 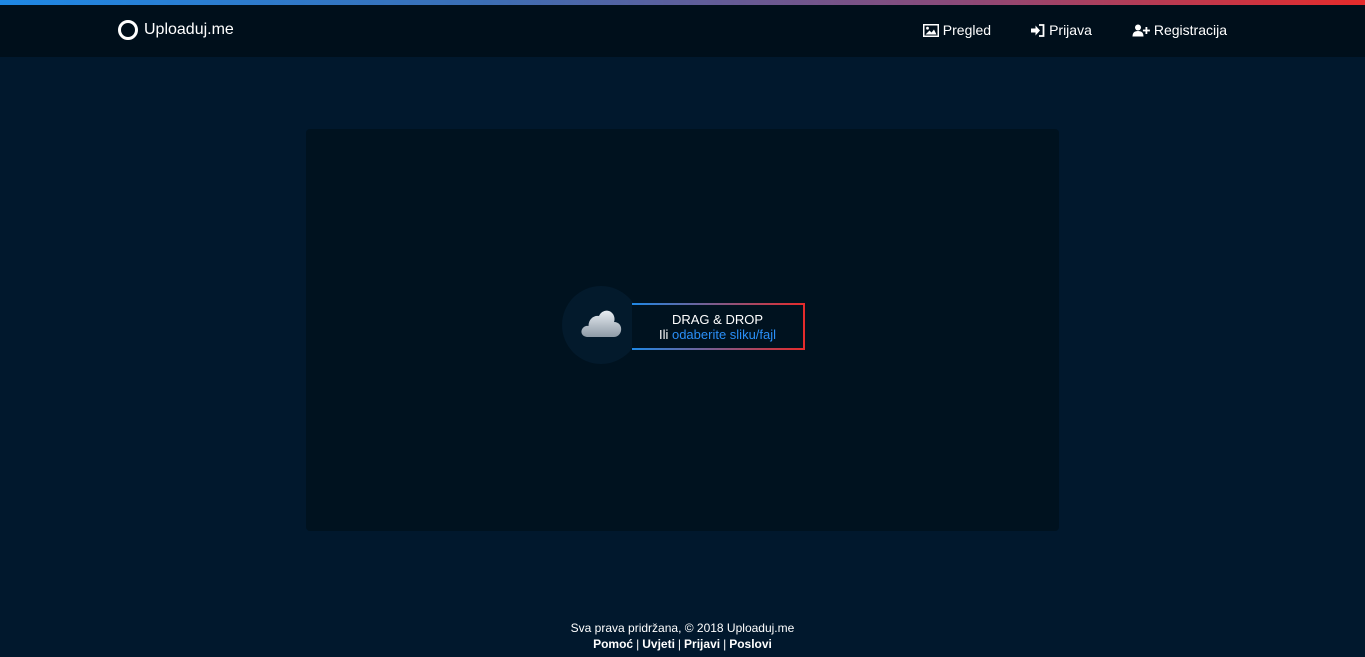 I want to click on select-file-link: odaberite sliku/fajl, so click(x=724, y=334).